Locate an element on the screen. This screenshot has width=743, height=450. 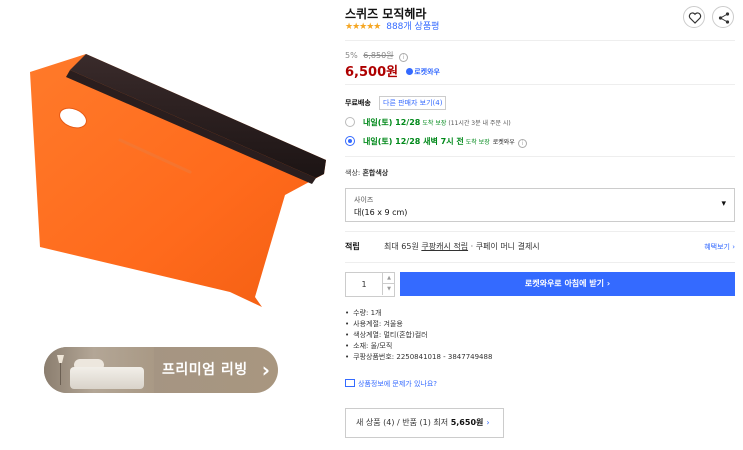
share-icon is located at coordinates (724, 18).